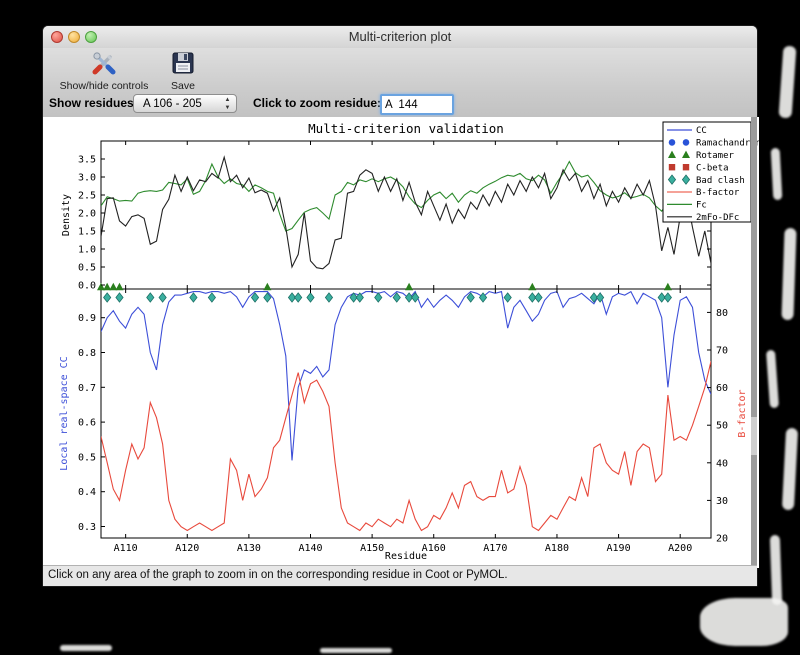 This screenshot has height=655, width=800. Describe the element at coordinates (722, 501) in the screenshot. I see `svg-text: 30` at that location.